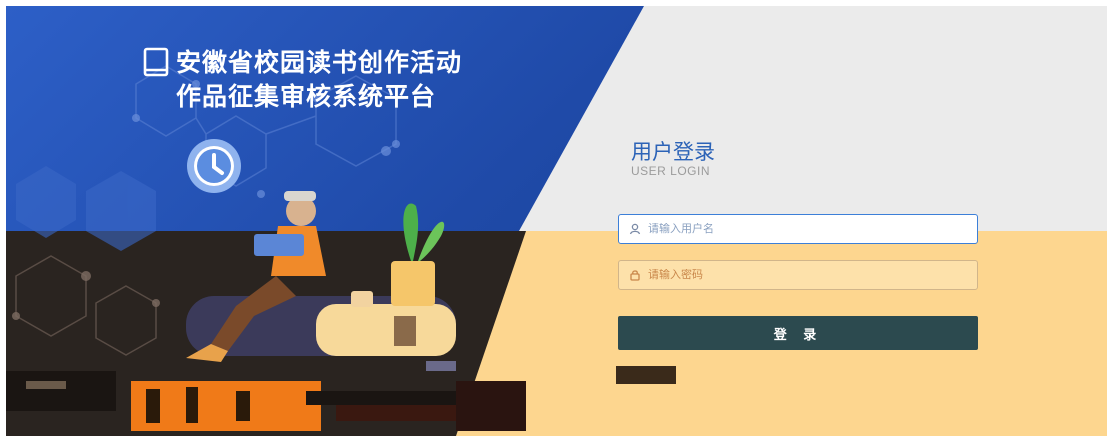  Describe the element at coordinates (673, 152) in the screenshot. I see `login-title: 用户登录` at that location.